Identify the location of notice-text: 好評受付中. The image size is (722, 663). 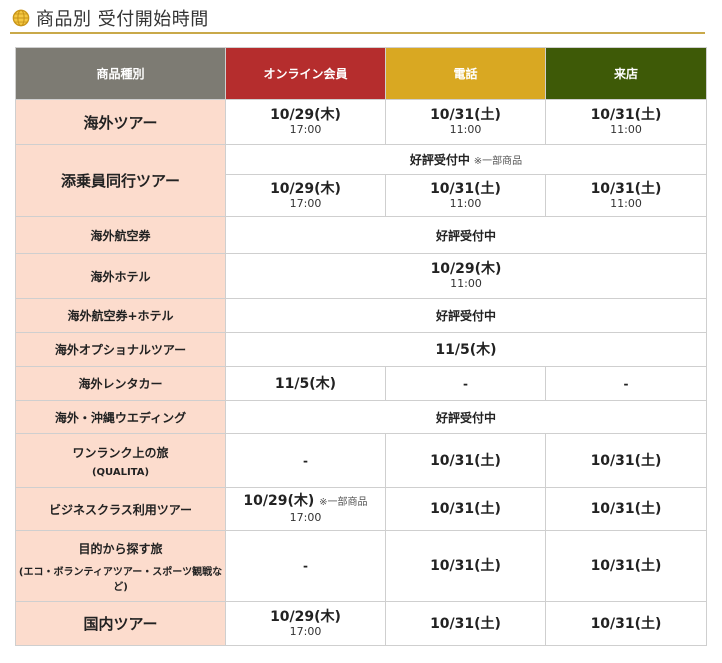
(439, 160).